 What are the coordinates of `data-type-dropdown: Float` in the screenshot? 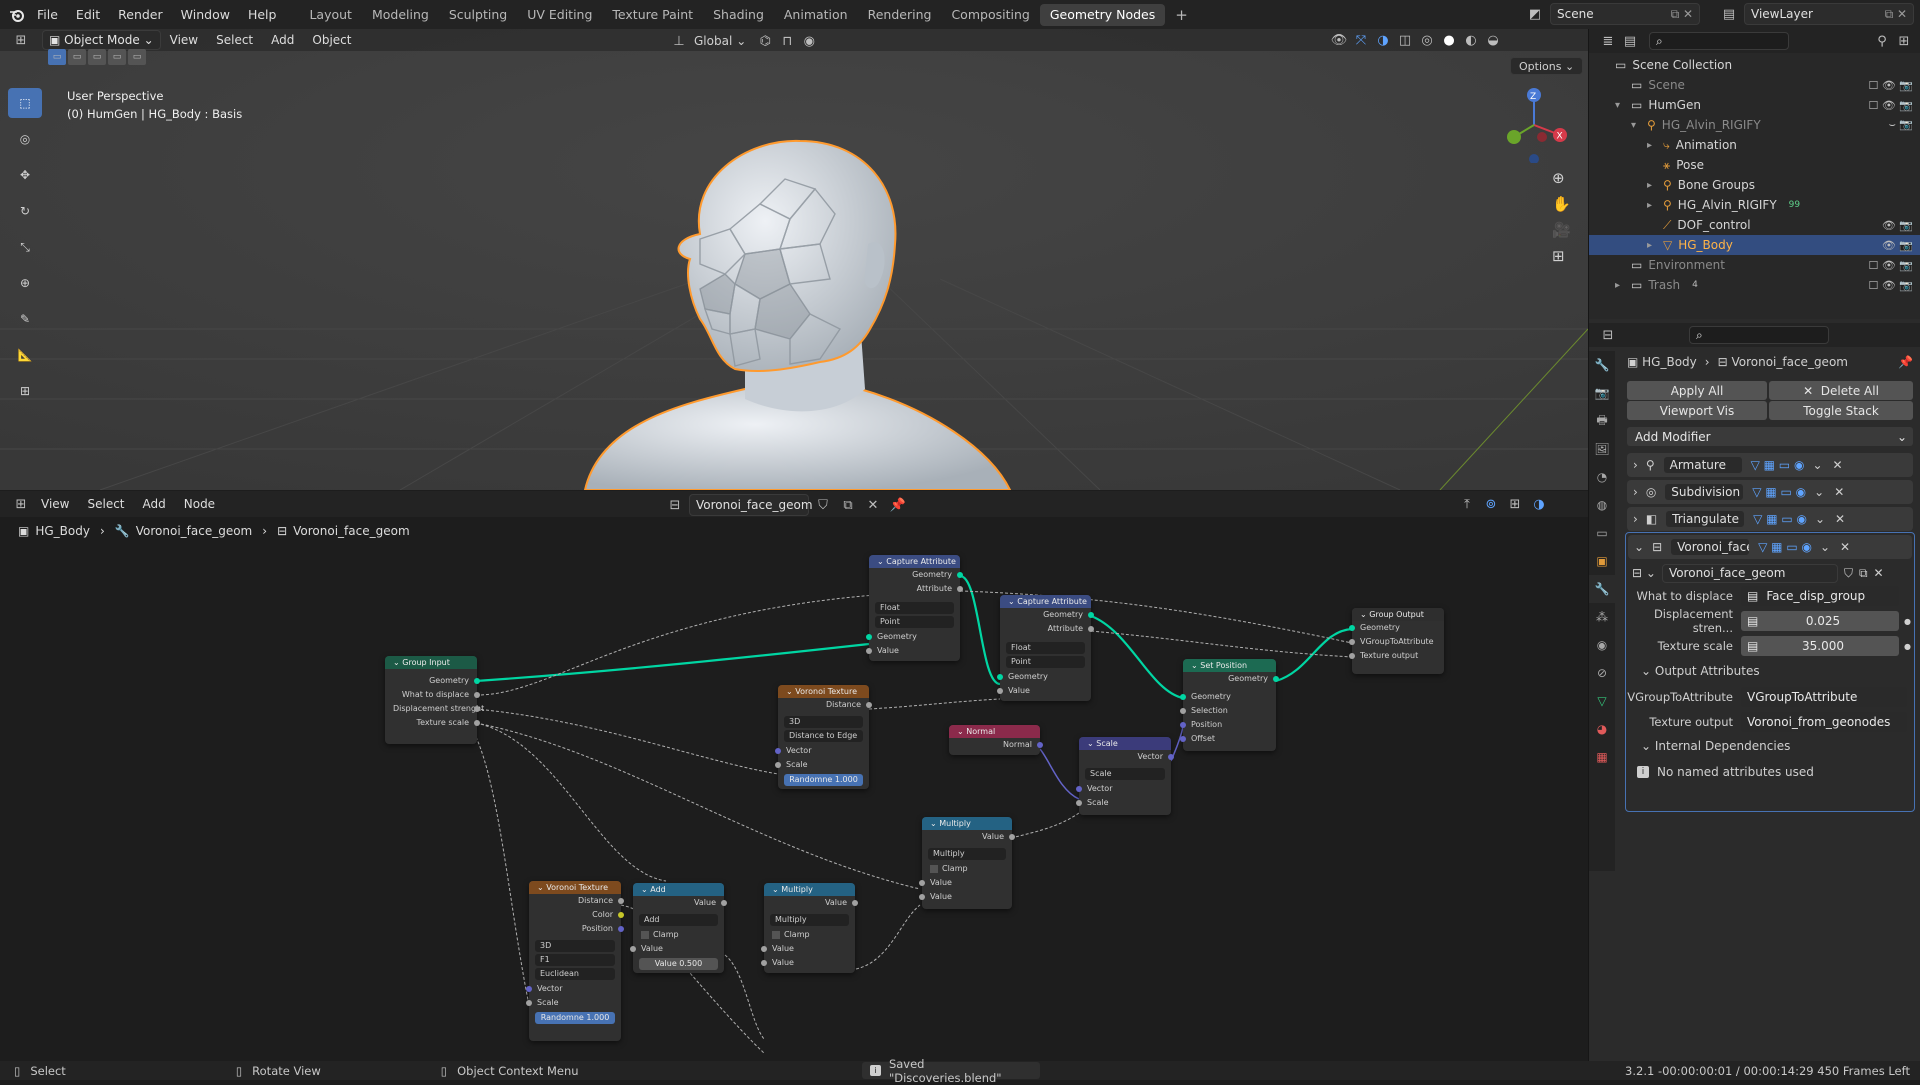 It's located at (1045, 648).